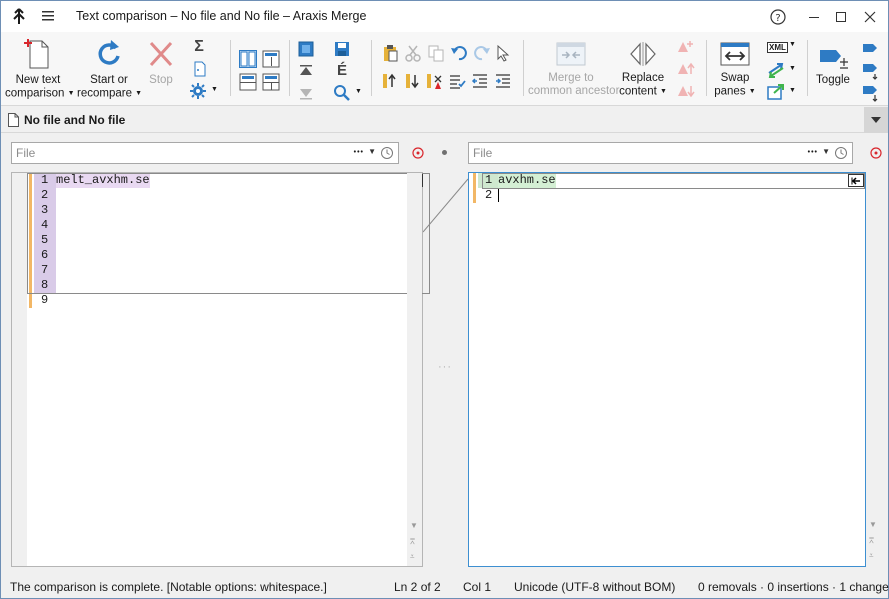  What do you see at coordinates (457, 81) in the screenshot?
I see `align-lines-icon` at bounding box center [457, 81].